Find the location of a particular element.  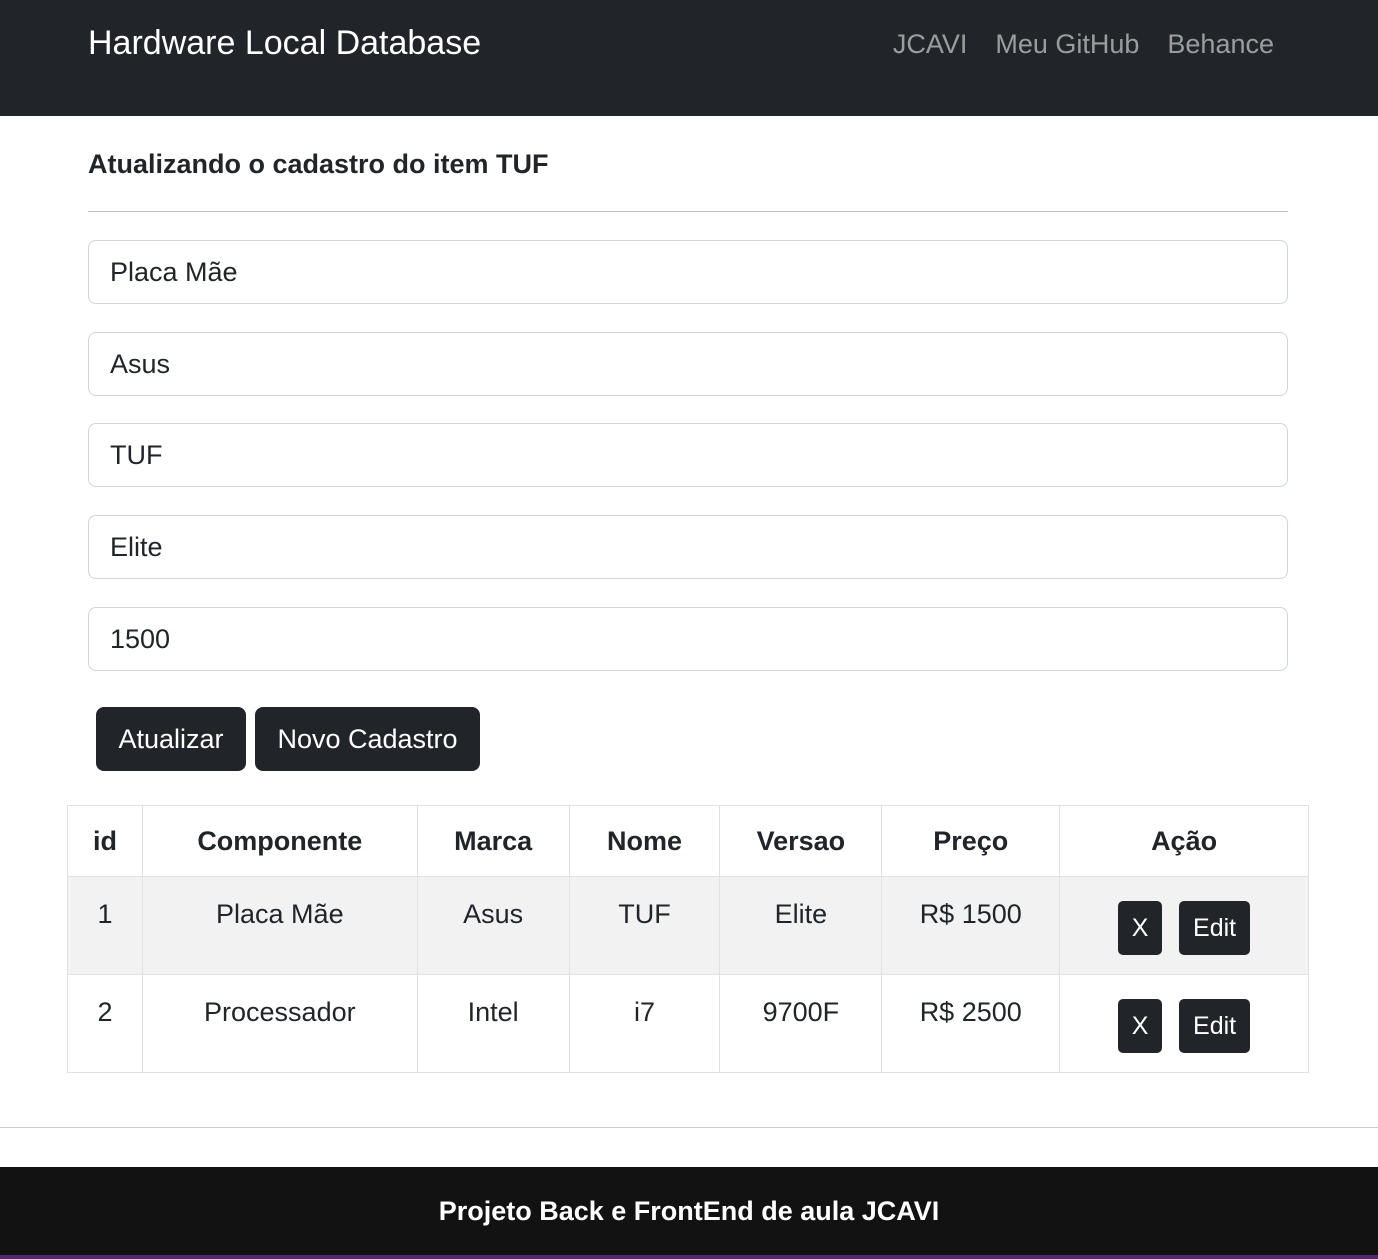

cell-id: 2 is located at coordinates (105, 1023).